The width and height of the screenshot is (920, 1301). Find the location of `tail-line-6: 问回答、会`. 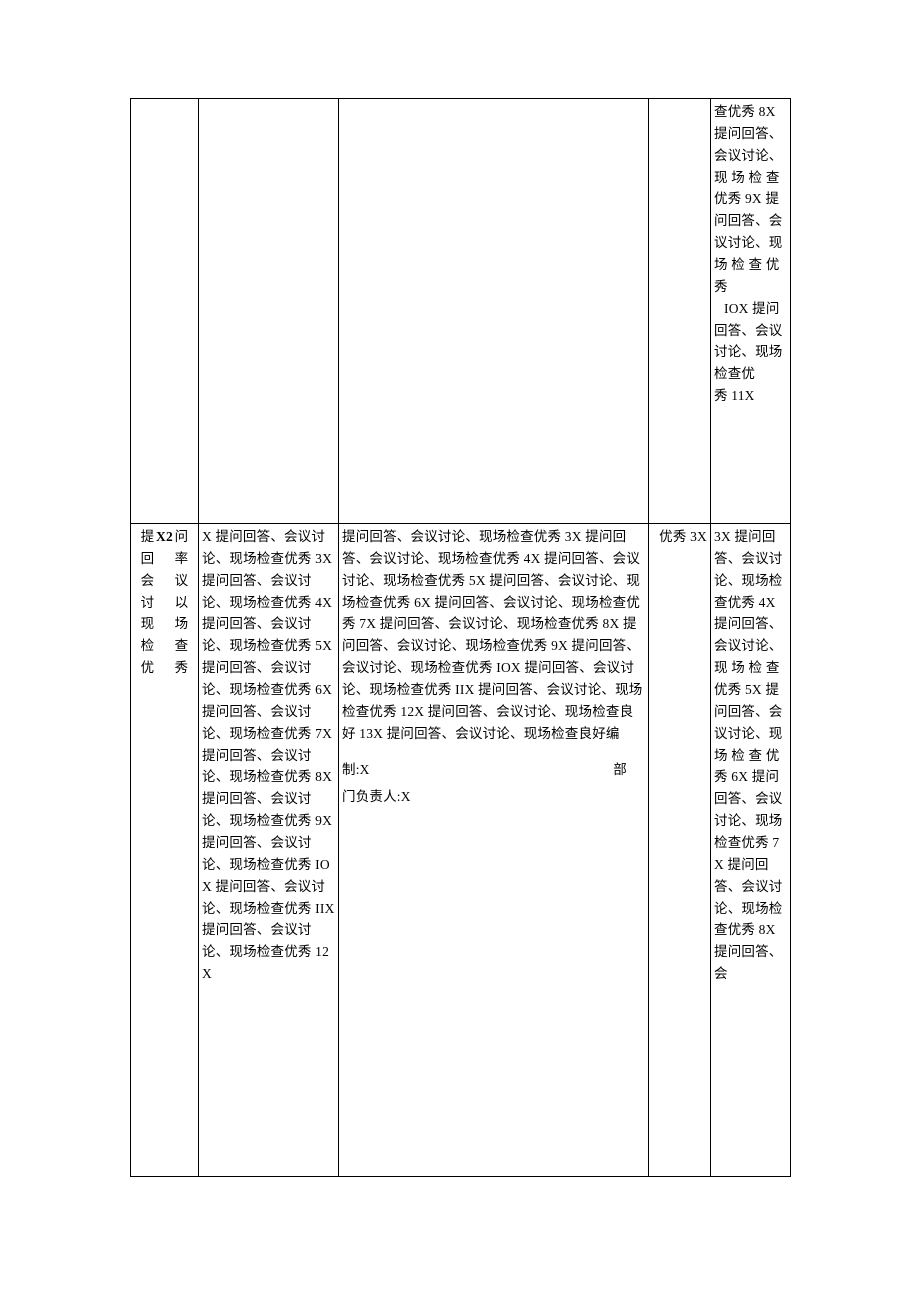

tail-line-6: 问回答、会 is located at coordinates (748, 221).